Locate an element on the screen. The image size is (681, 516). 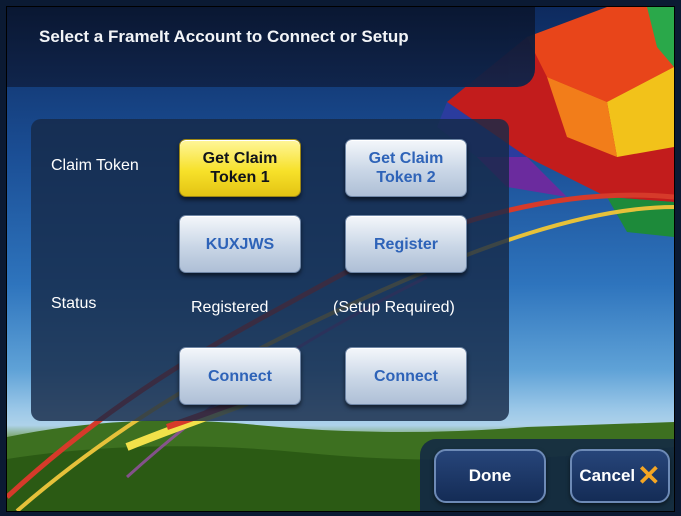
account-2-status: (Setup Required) is located at coordinates (394, 307).